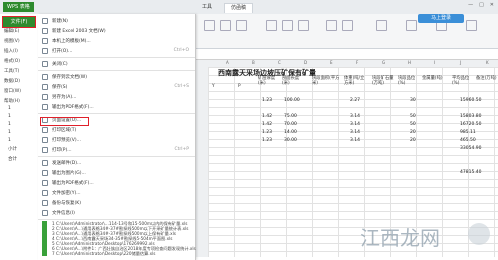 The image size is (498, 260). I want to click on menu-item-backup: 备份与恢复(K), so click(116, 203).